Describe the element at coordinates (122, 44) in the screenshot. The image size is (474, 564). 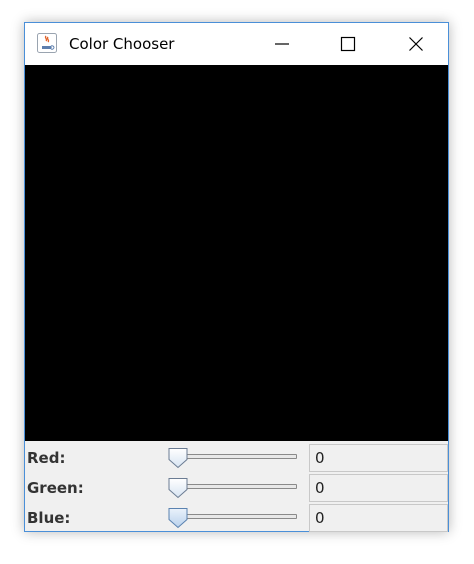
I see `window-title: Color Chooser` at that location.